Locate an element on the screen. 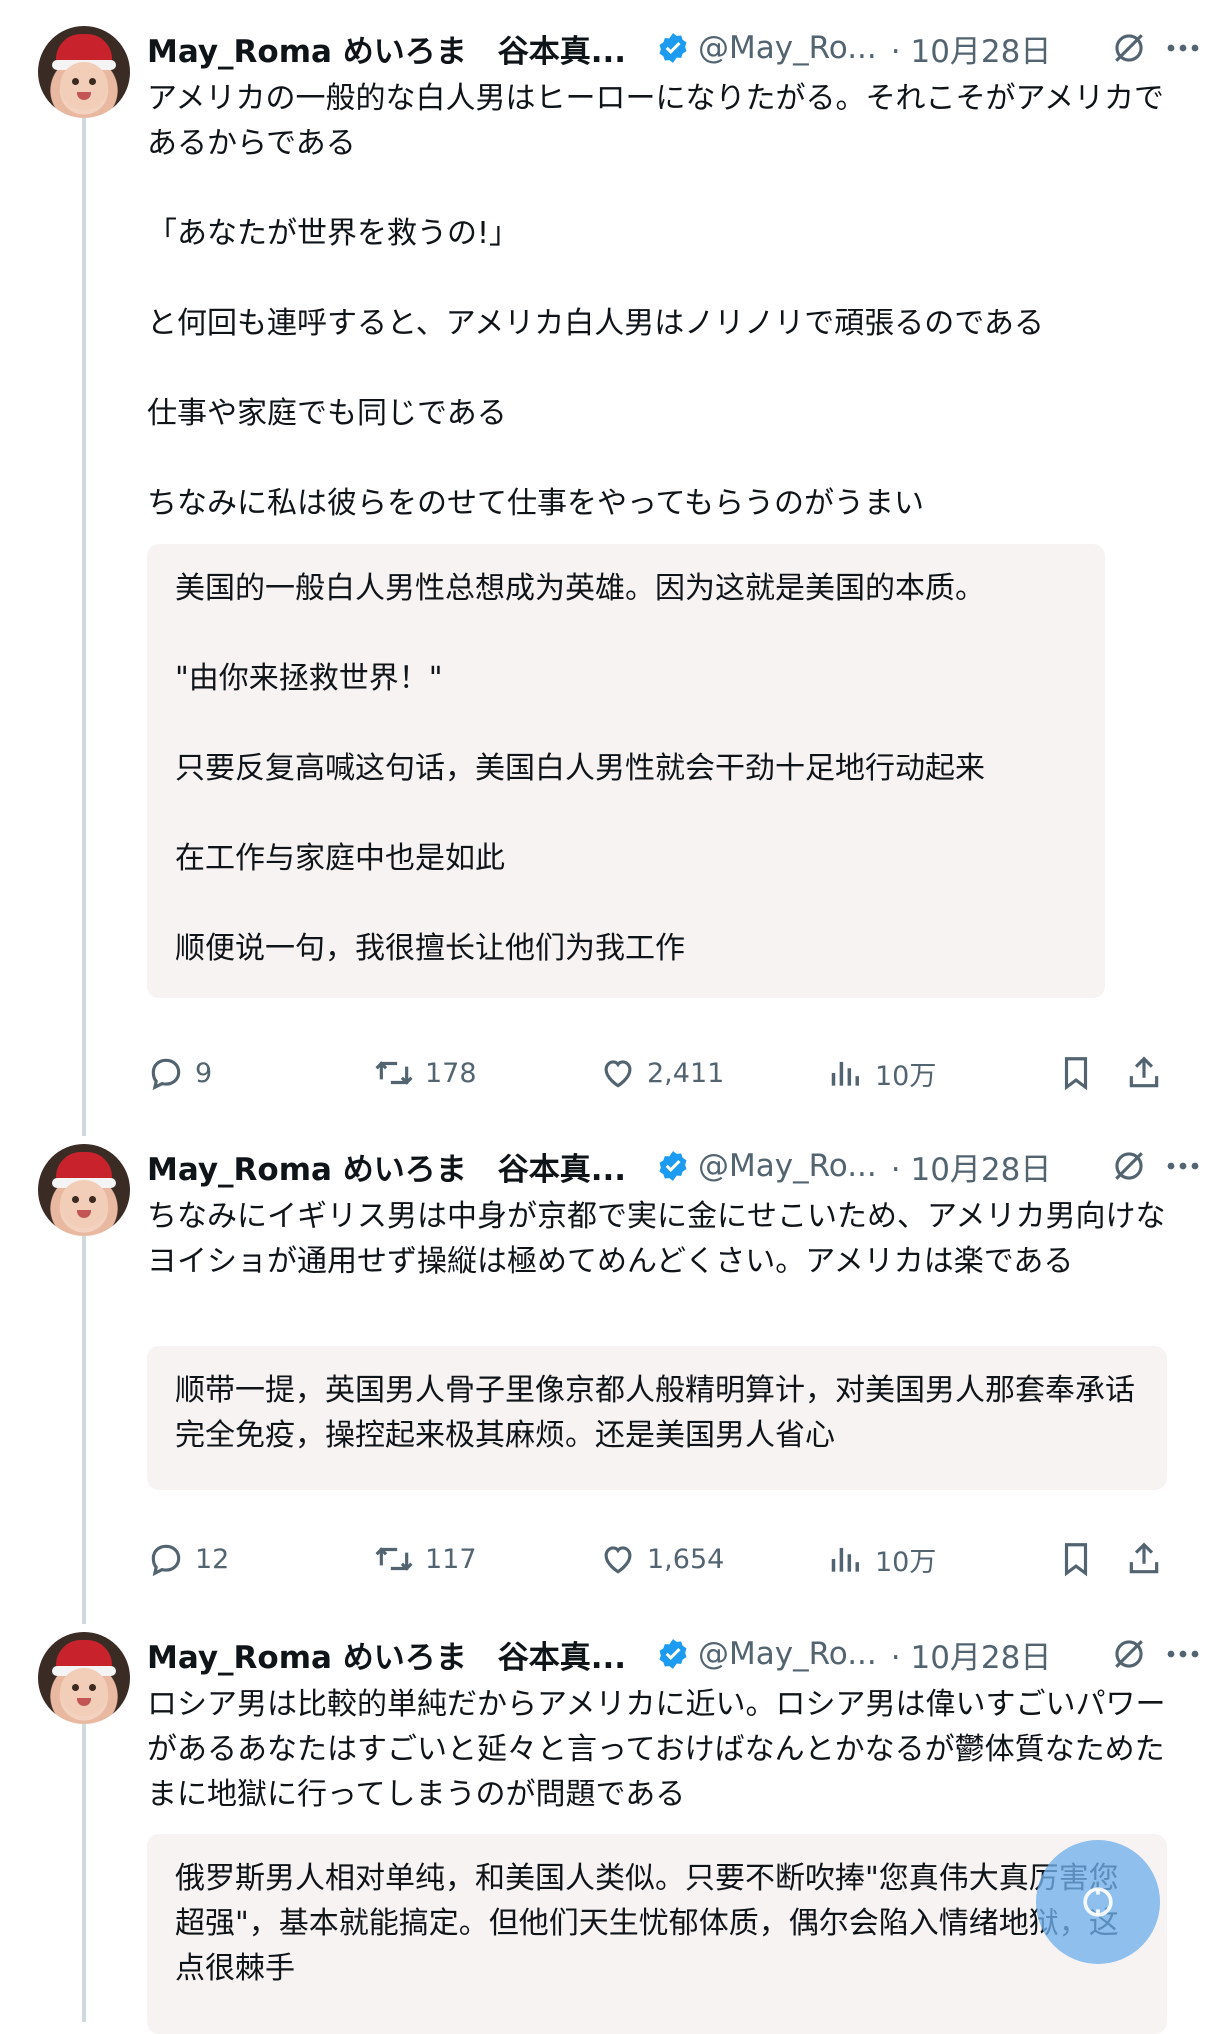 This screenshot has width=1206, height=2034. reply-button: 12 is located at coordinates (188, 1559).